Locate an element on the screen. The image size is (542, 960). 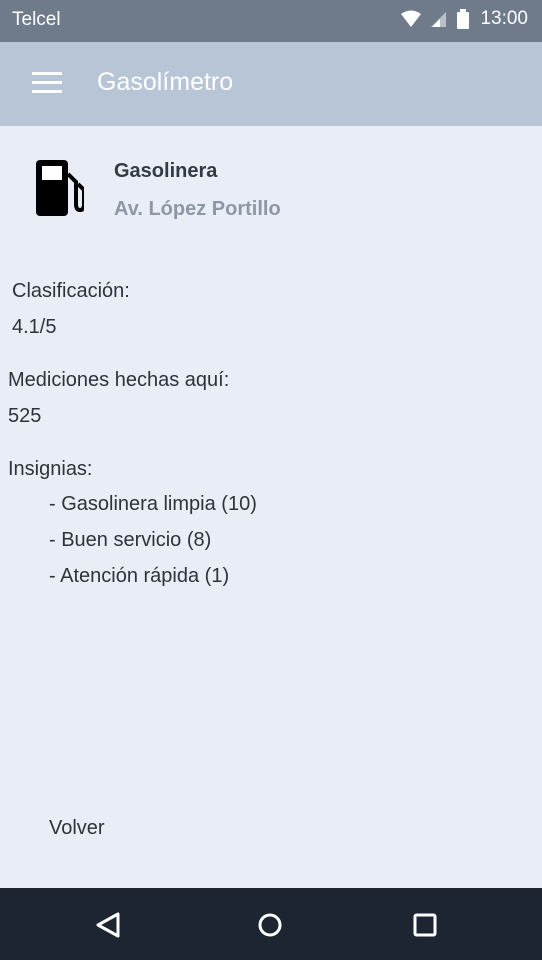
badge-item: - Gasolinera limpia (10) is located at coordinates (153, 504).